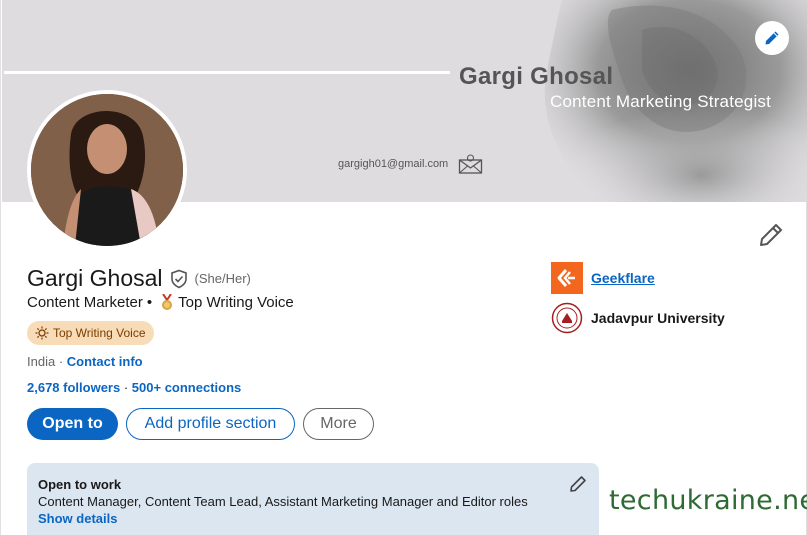  Describe the element at coordinates (313, 518) in the screenshot. I see `show-details-link: Show details` at that location.